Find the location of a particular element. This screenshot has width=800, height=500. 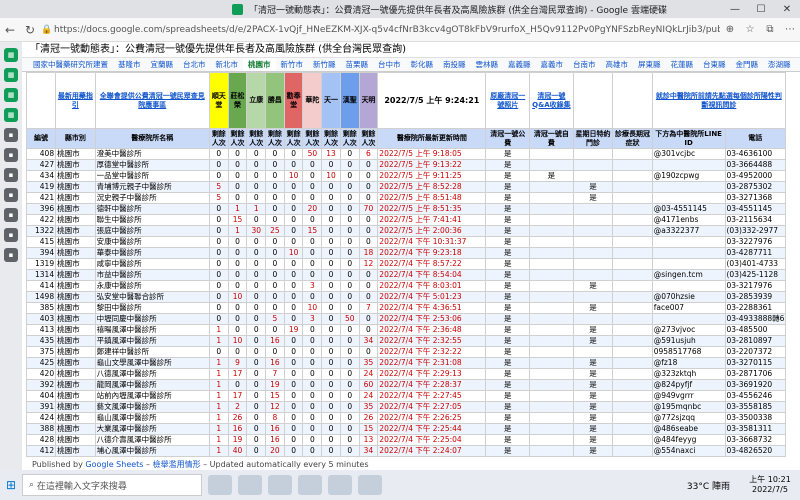

table-cell: @singen.tcm is located at coordinates (688, 275).